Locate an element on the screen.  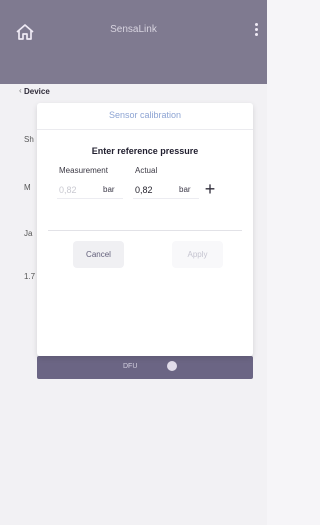
cancel-button: Cancel is located at coordinates (98, 254).